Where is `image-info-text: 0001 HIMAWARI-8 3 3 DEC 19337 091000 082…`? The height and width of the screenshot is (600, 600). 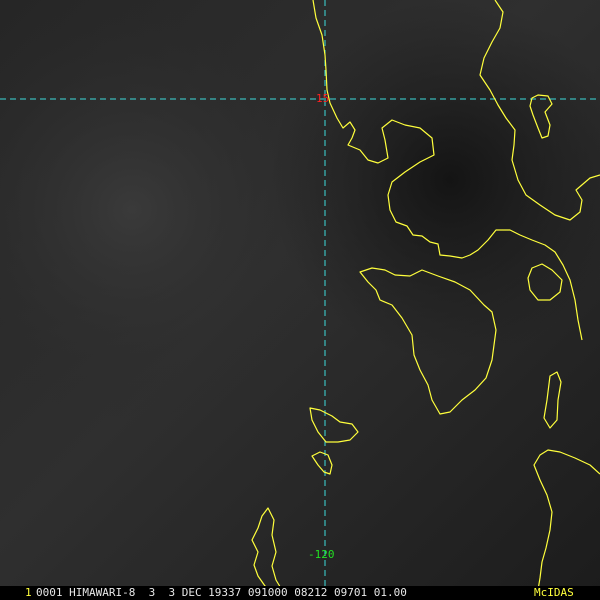
image-info-text: 0001 HIMAWARI-8 3 3 DEC 19337 091000 082… is located at coordinates (221, 592).